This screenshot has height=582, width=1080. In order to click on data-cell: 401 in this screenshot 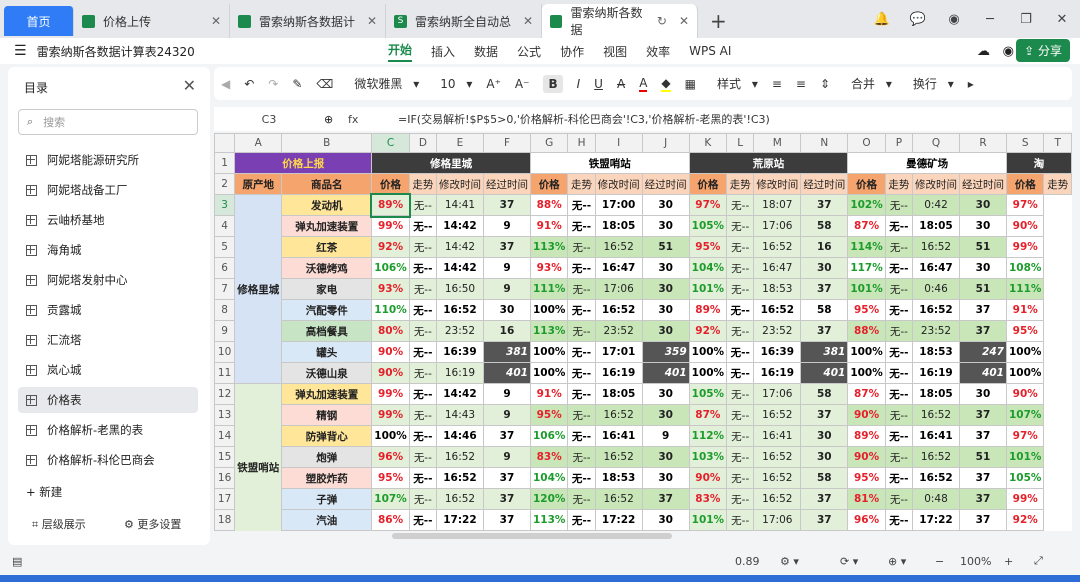, I will do `click(665, 373)`.